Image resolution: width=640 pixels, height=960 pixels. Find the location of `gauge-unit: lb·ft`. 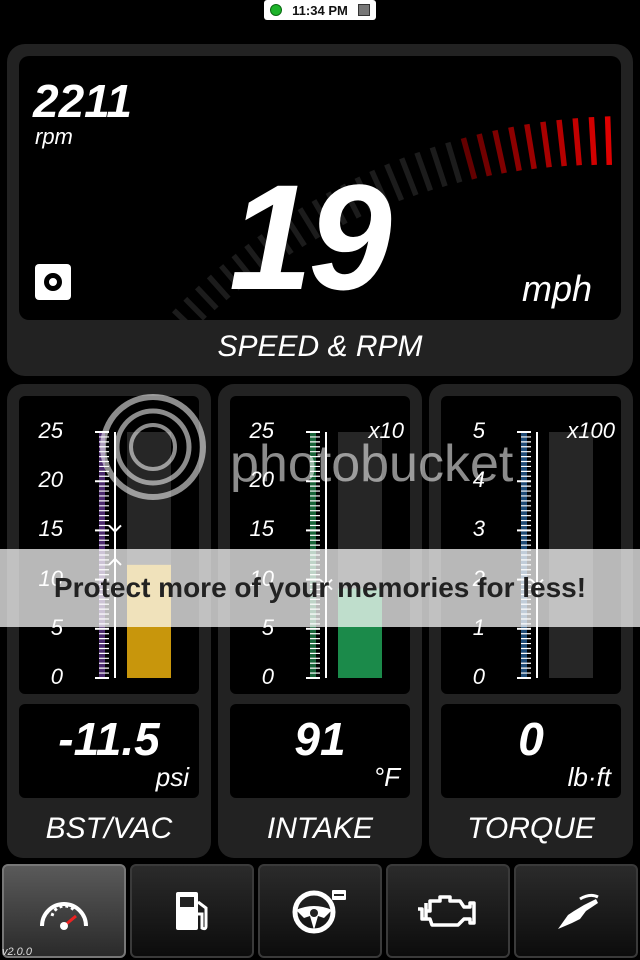

gauge-unit: lb·ft is located at coordinates (589, 777).